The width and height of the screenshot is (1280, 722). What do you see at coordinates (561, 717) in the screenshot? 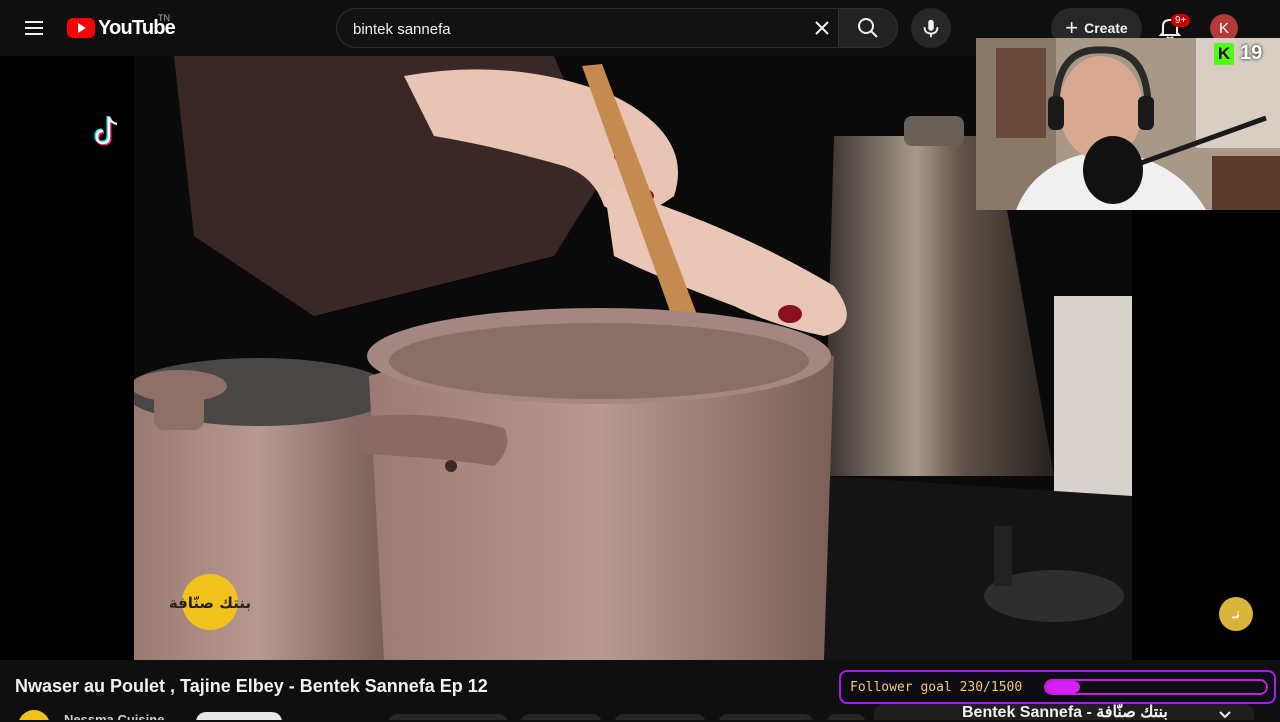
I see `share-button` at bounding box center [561, 717].